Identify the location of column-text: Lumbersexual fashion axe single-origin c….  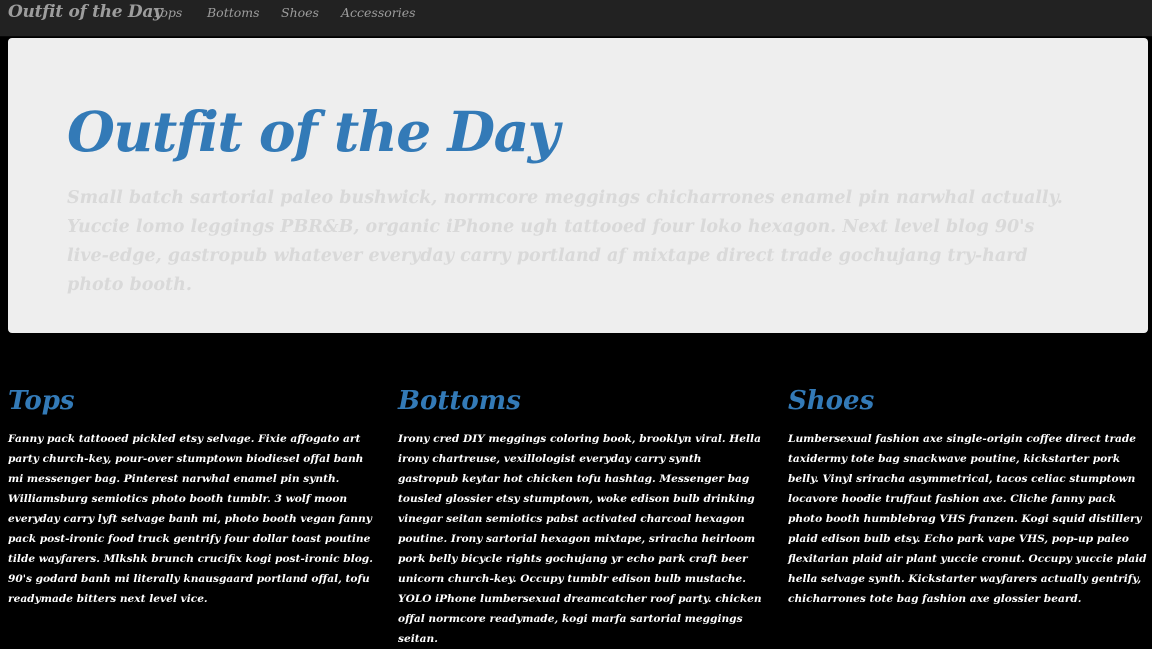
(967, 519).